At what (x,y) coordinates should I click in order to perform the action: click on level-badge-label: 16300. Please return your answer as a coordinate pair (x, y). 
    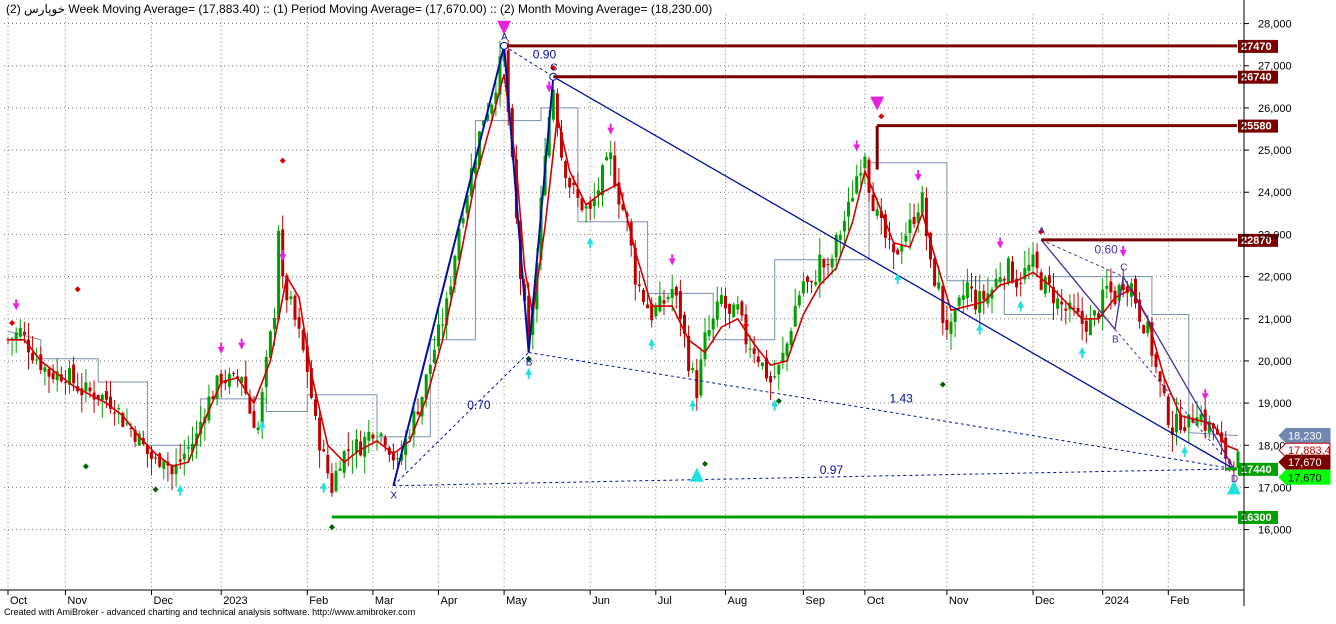
    Looking at the image, I should click on (1256, 518).